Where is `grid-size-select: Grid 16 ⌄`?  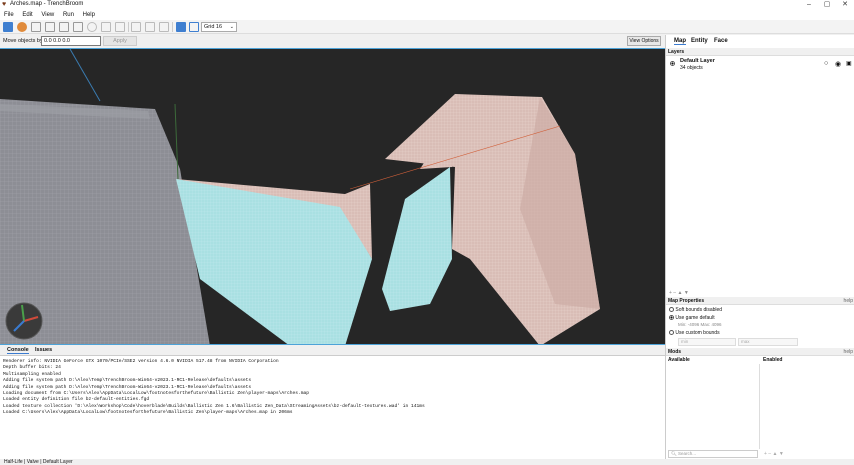
grid-size-select: Grid 16 ⌄ is located at coordinates (219, 27).